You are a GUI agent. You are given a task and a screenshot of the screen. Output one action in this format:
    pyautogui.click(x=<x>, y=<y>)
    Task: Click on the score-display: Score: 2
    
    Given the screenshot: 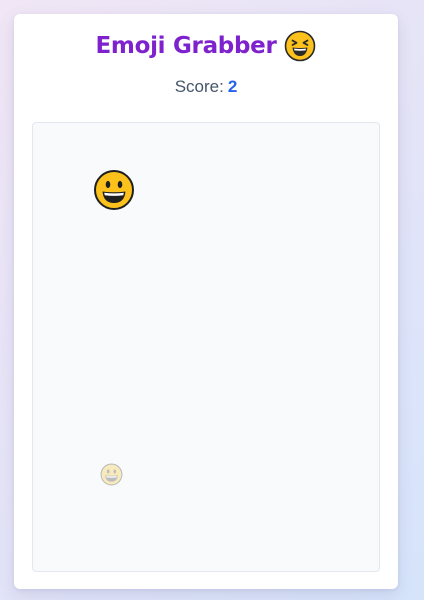 What is the action you would take?
    pyautogui.click(x=206, y=87)
    